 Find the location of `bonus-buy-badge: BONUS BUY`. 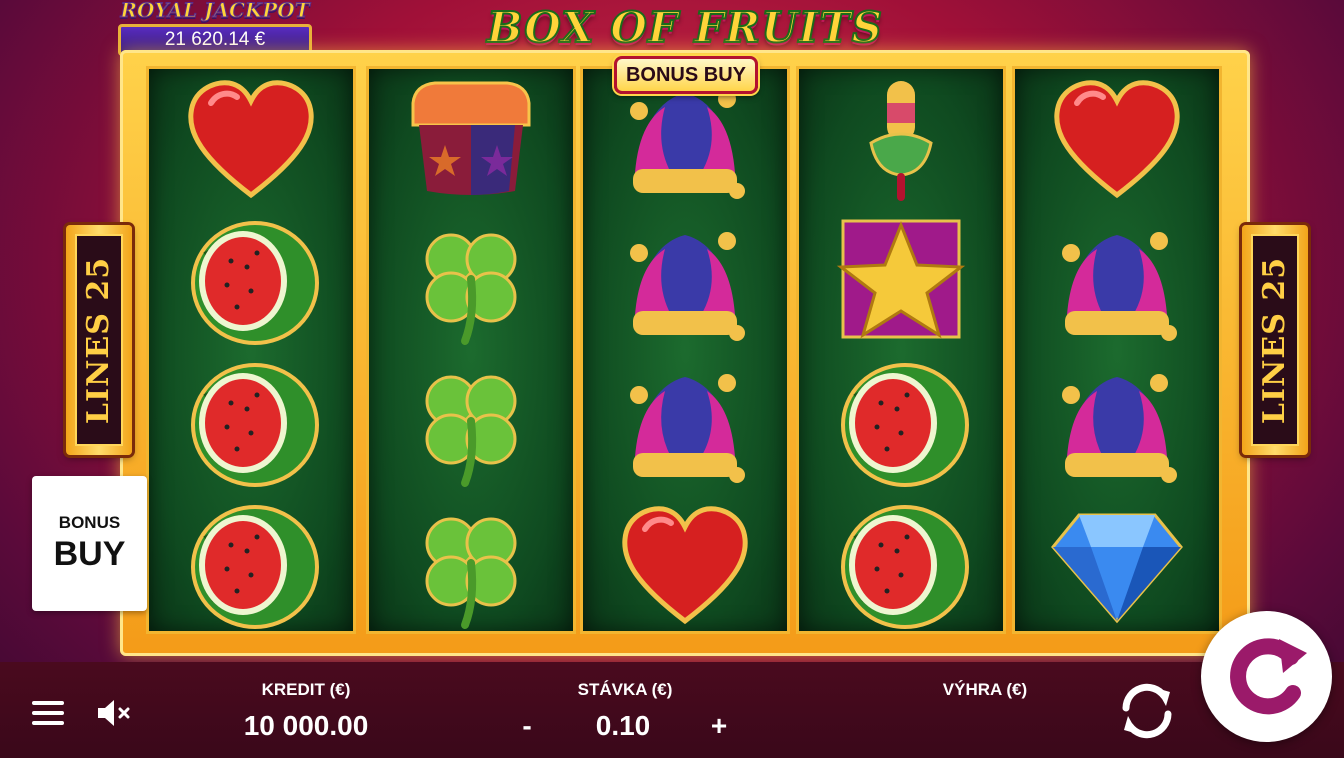

bonus-buy-badge: BONUS BUY is located at coordinates (686, 75).